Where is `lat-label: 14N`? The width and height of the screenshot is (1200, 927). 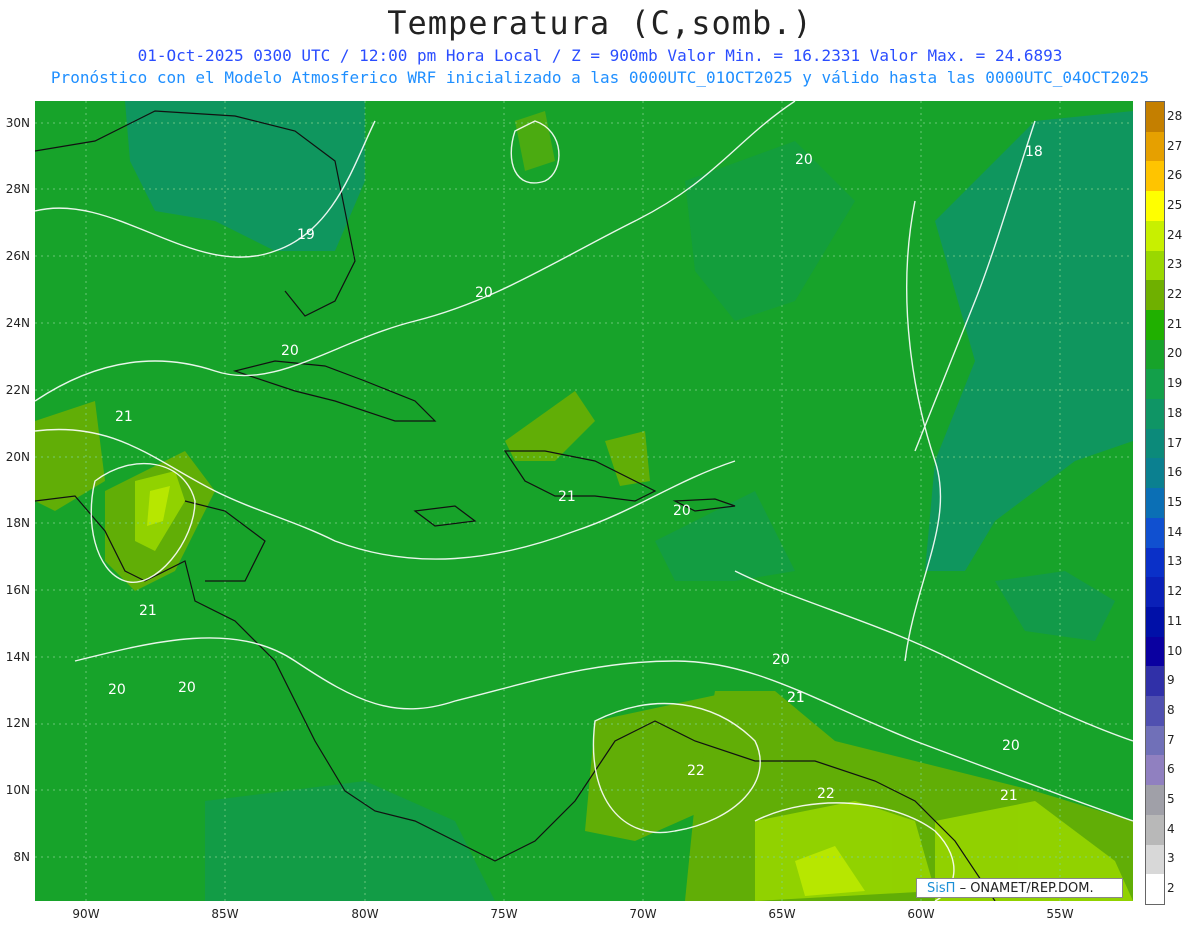
lat-label: 14N is located at coordinates (17, 657).